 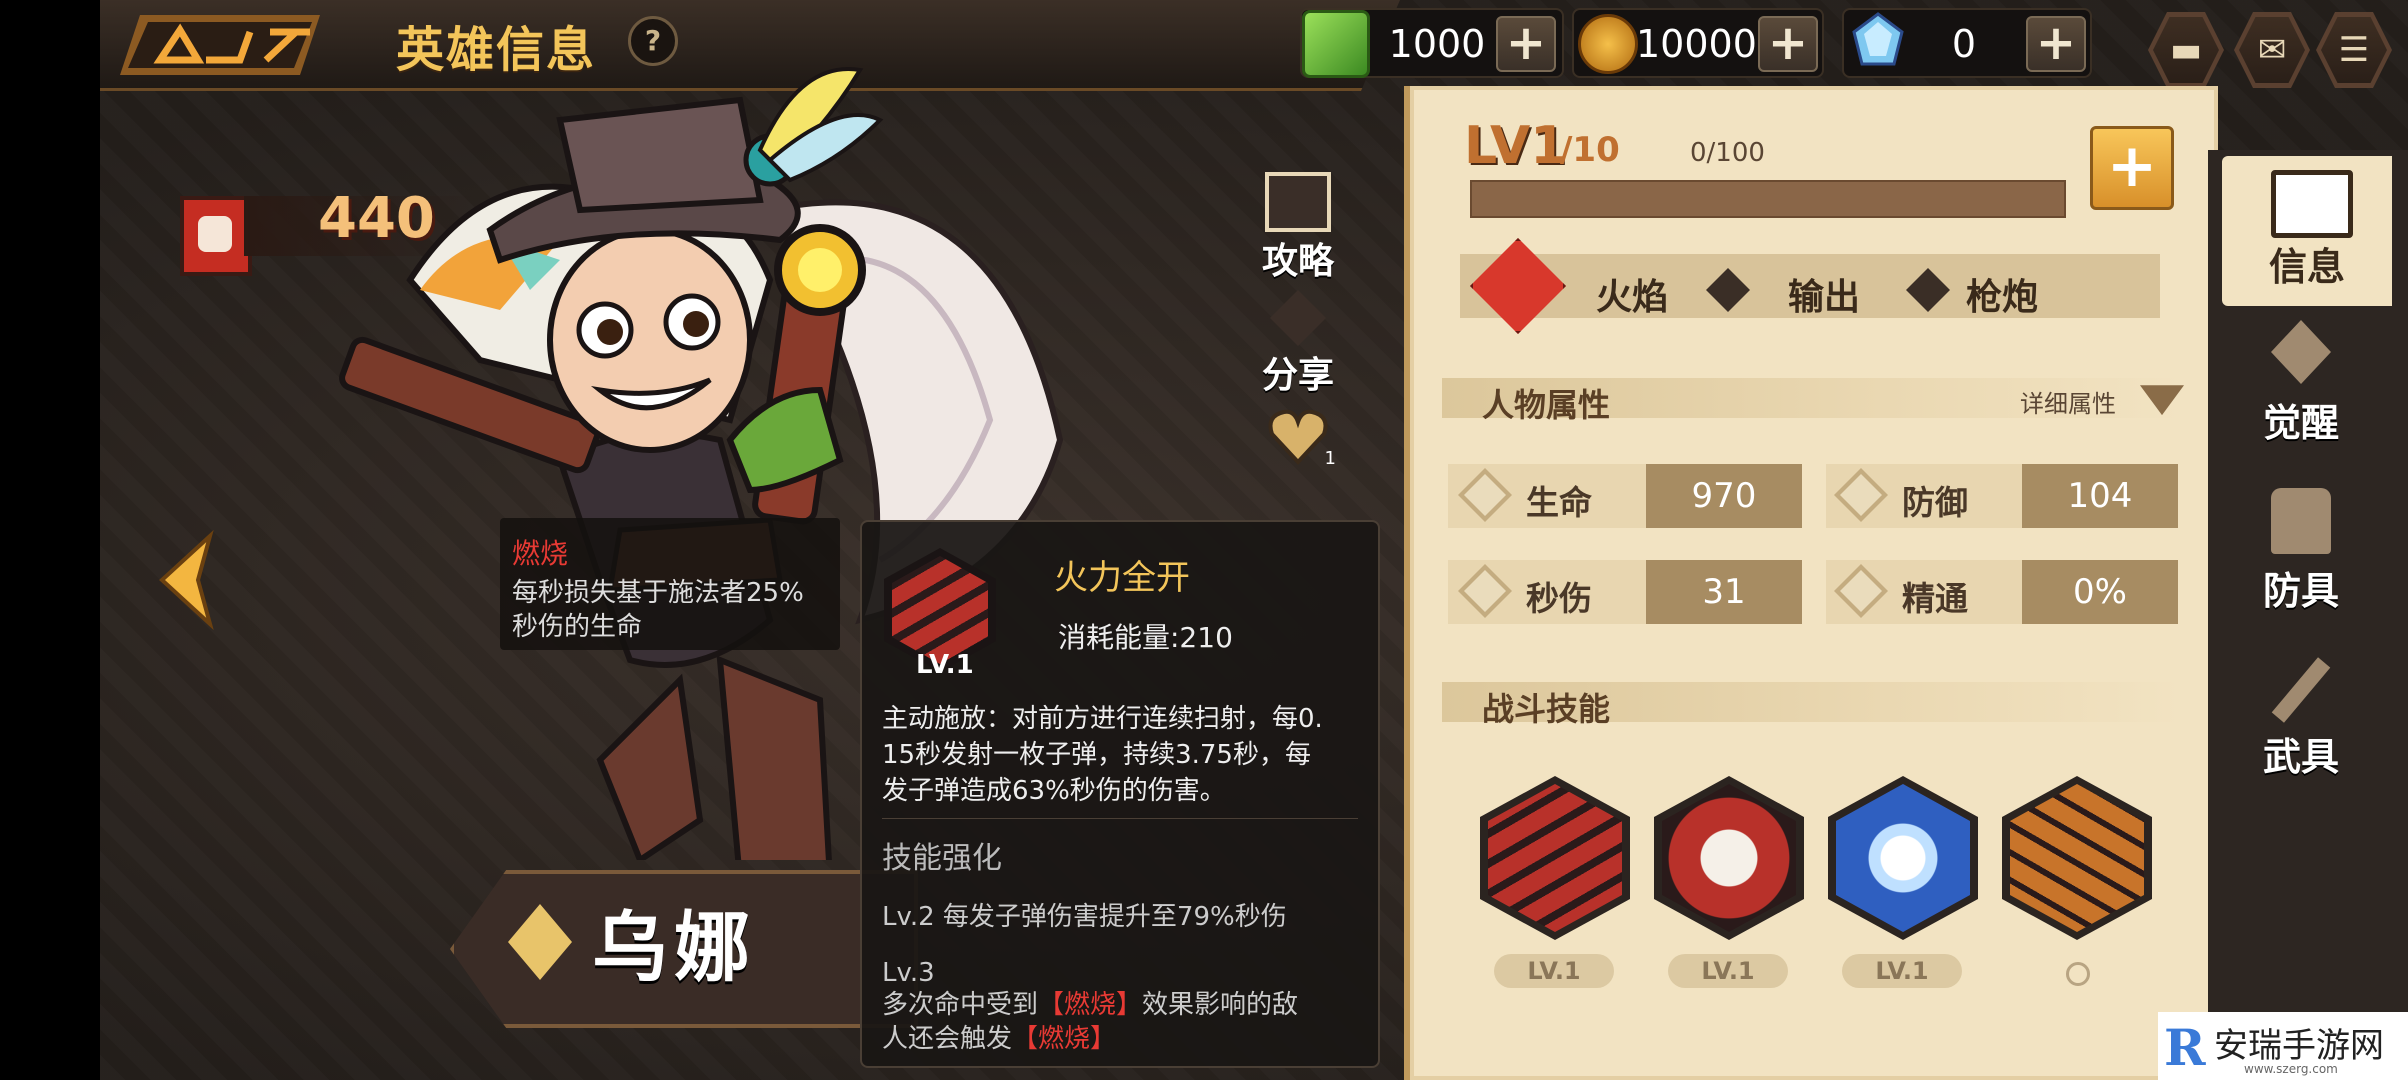 What do you see at coordinates (1902, 971) in the screenshot?
I see `skill-3-level: LV.1` at bounding box center [1902, 971].